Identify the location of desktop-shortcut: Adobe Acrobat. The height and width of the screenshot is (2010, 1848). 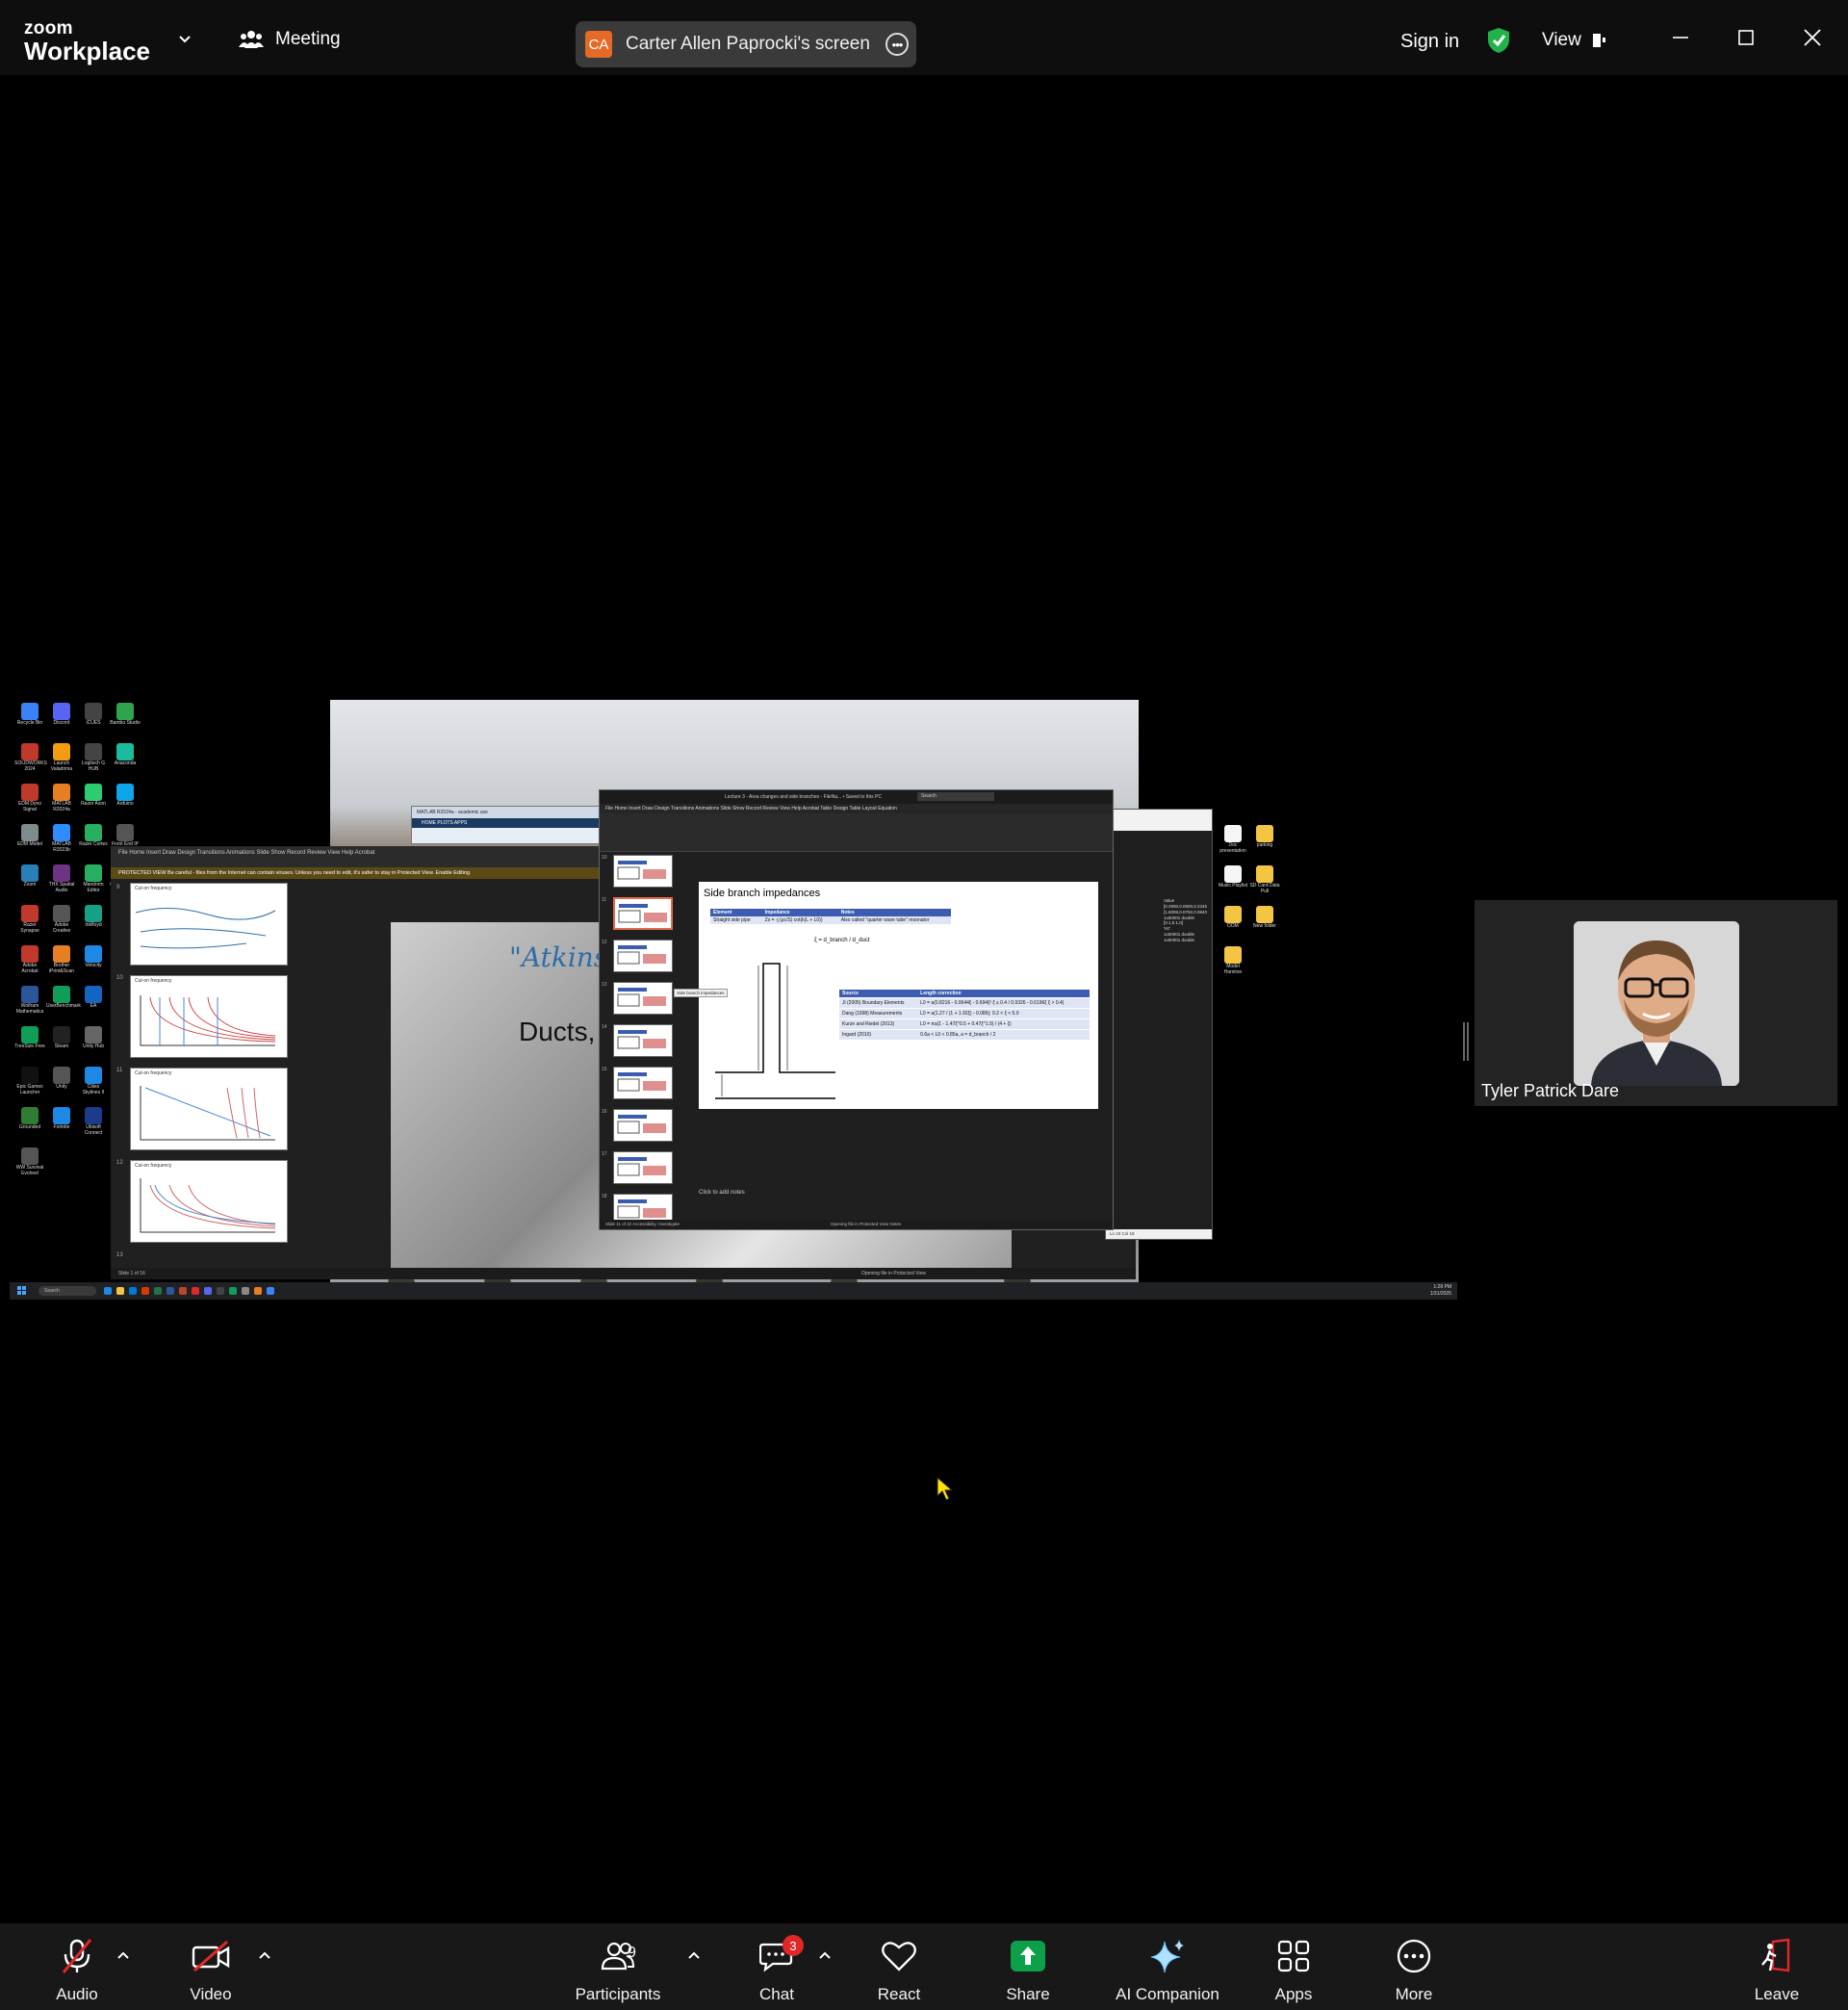
(29, 960).